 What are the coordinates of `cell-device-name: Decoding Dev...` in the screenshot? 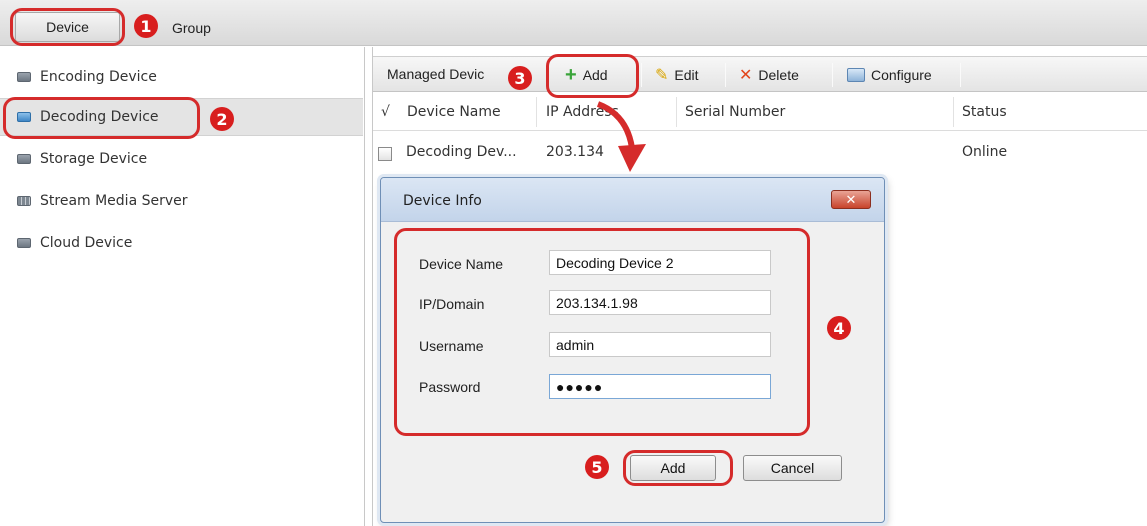 It's located at (461, 152).